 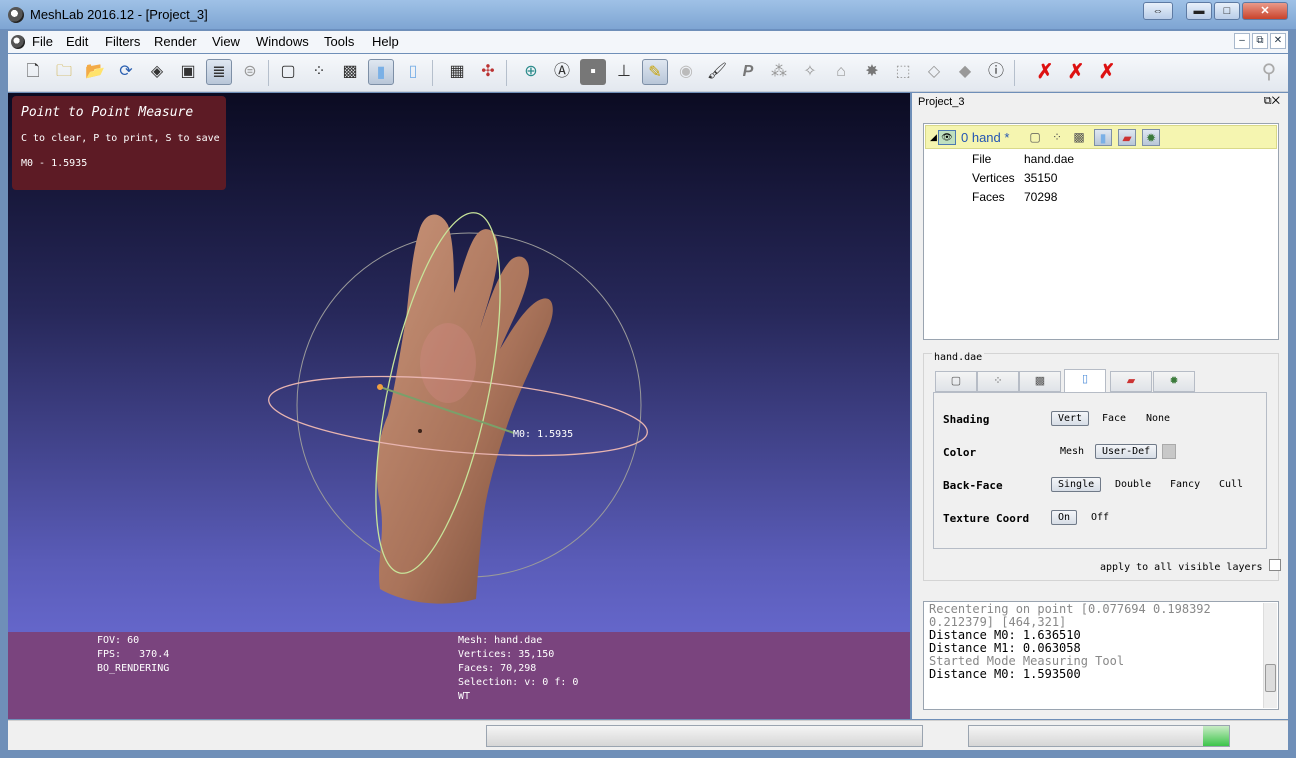 What do you see at coordinates (1131, 381) in the screenshot?
I see `tab-texture: ▰` at bounding box center [1131, 381].